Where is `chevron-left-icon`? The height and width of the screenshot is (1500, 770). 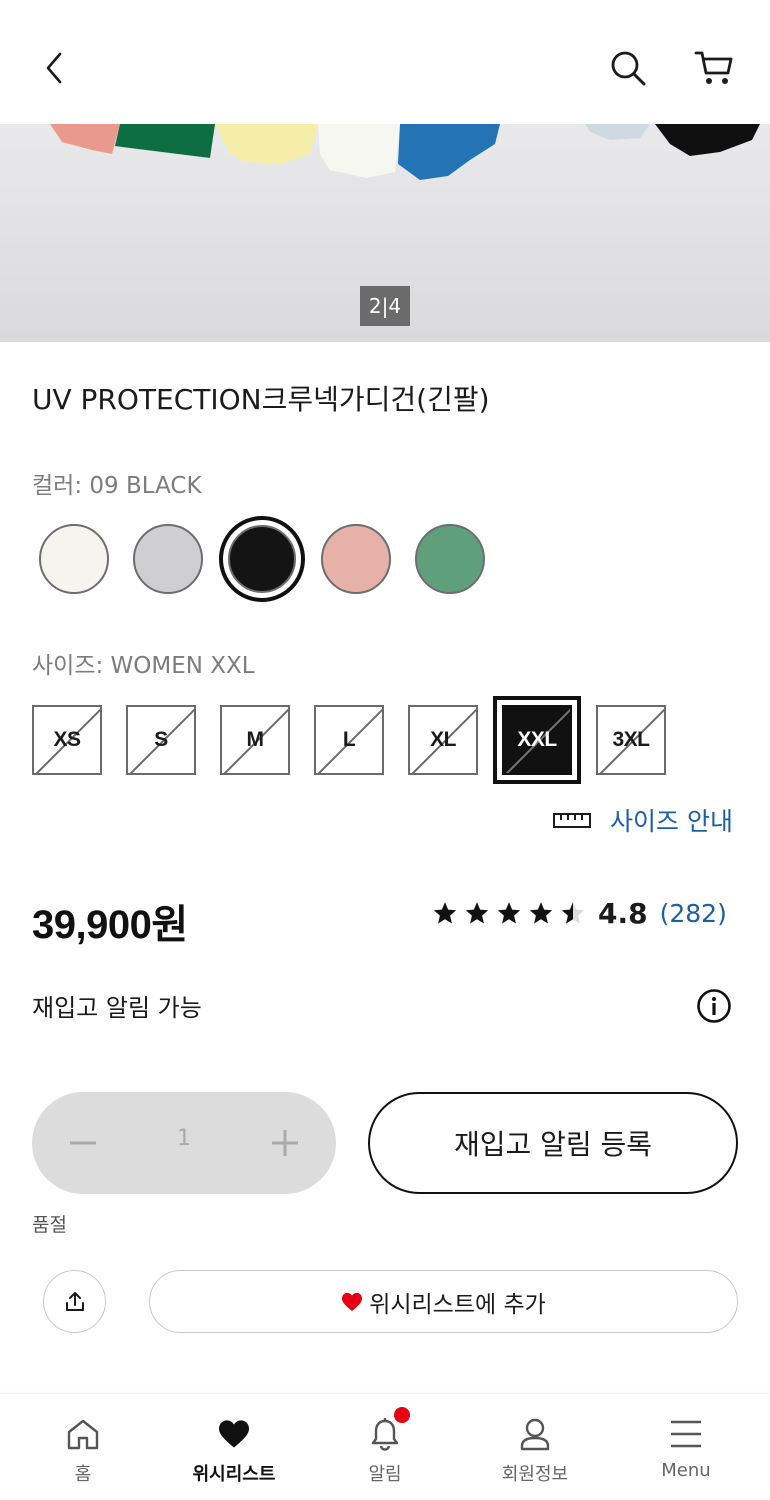 chevron-left-icon is located at coordinates (54, 68).